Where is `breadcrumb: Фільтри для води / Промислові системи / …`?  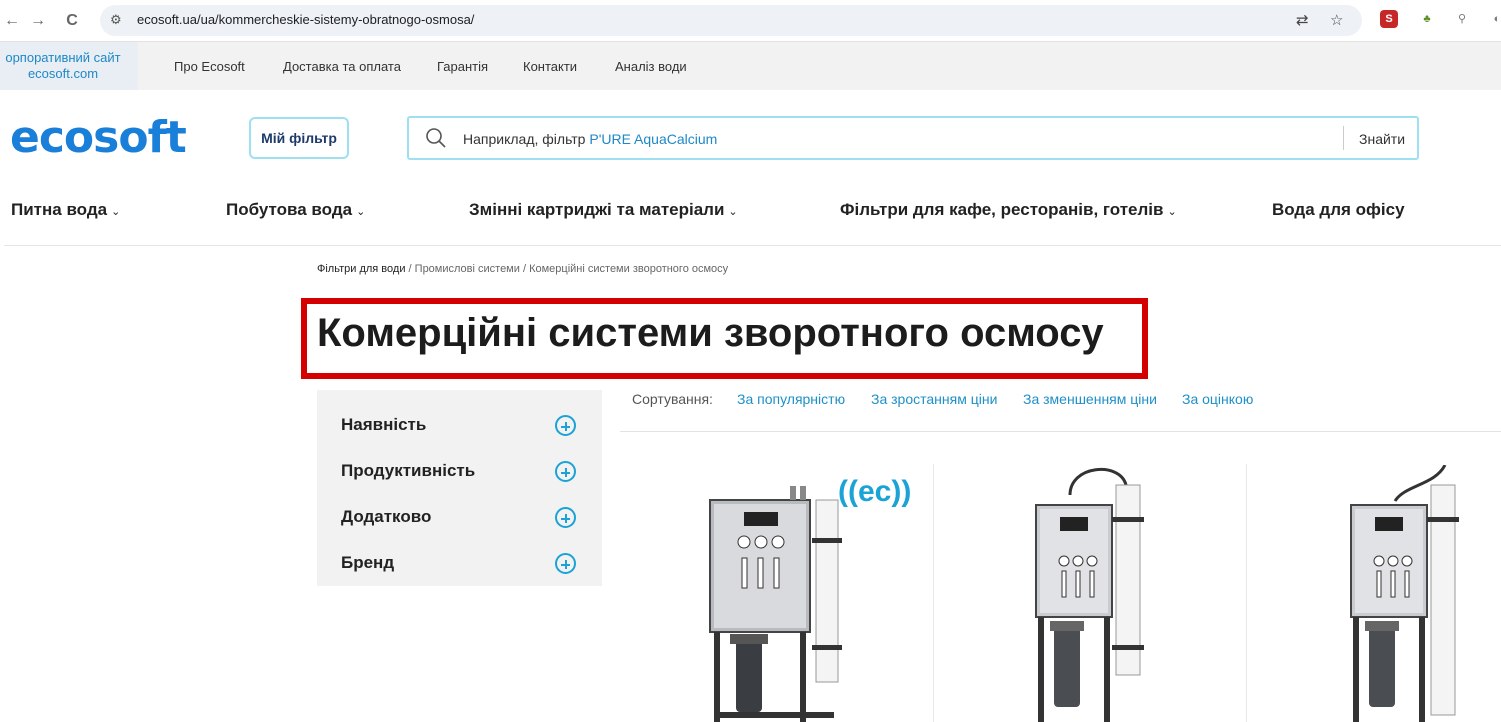
breadcrumb: Фільтри для води / Промислові системи / … is located at coordinates (522, 269).